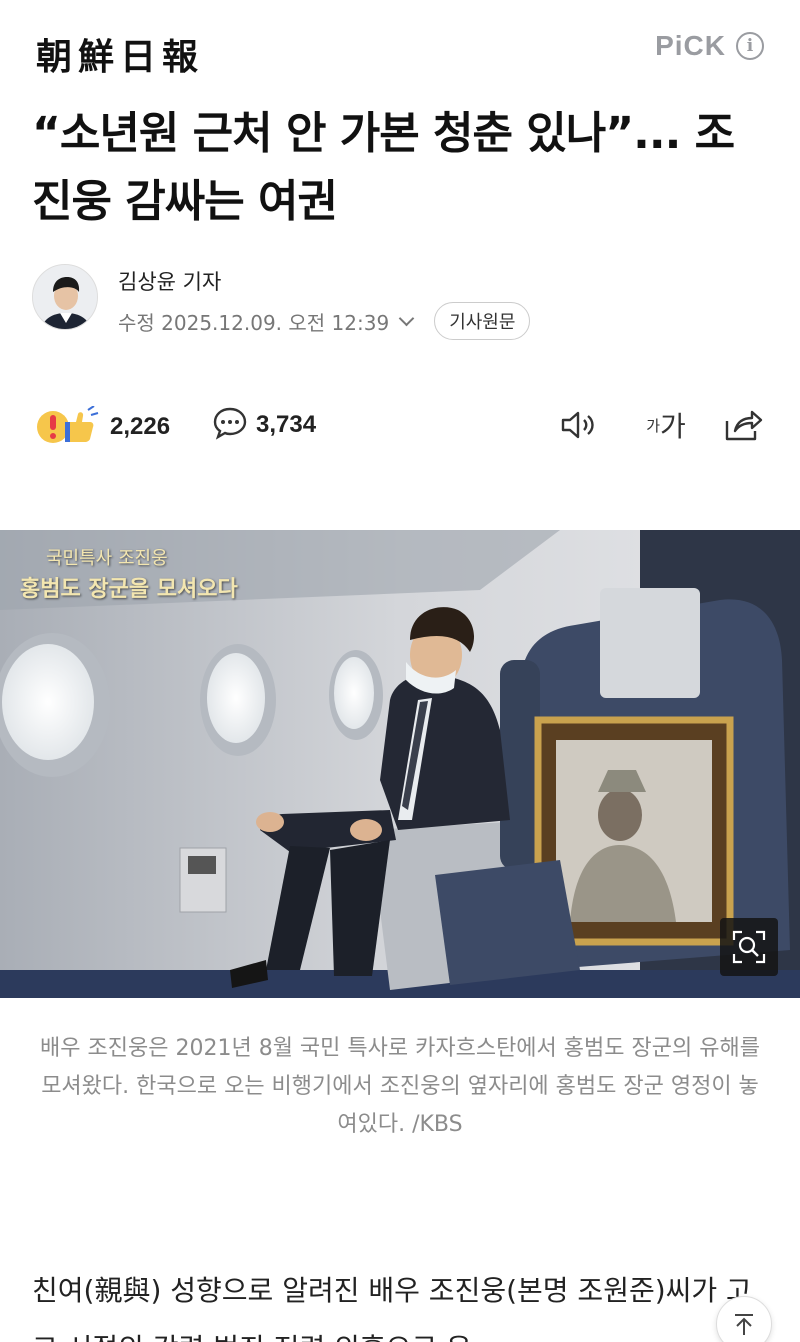 The image size is (800, 1342). Describe the element at coordinates (140, 426) in the screenshot. I see `reaction-count: 2,226` at that location.